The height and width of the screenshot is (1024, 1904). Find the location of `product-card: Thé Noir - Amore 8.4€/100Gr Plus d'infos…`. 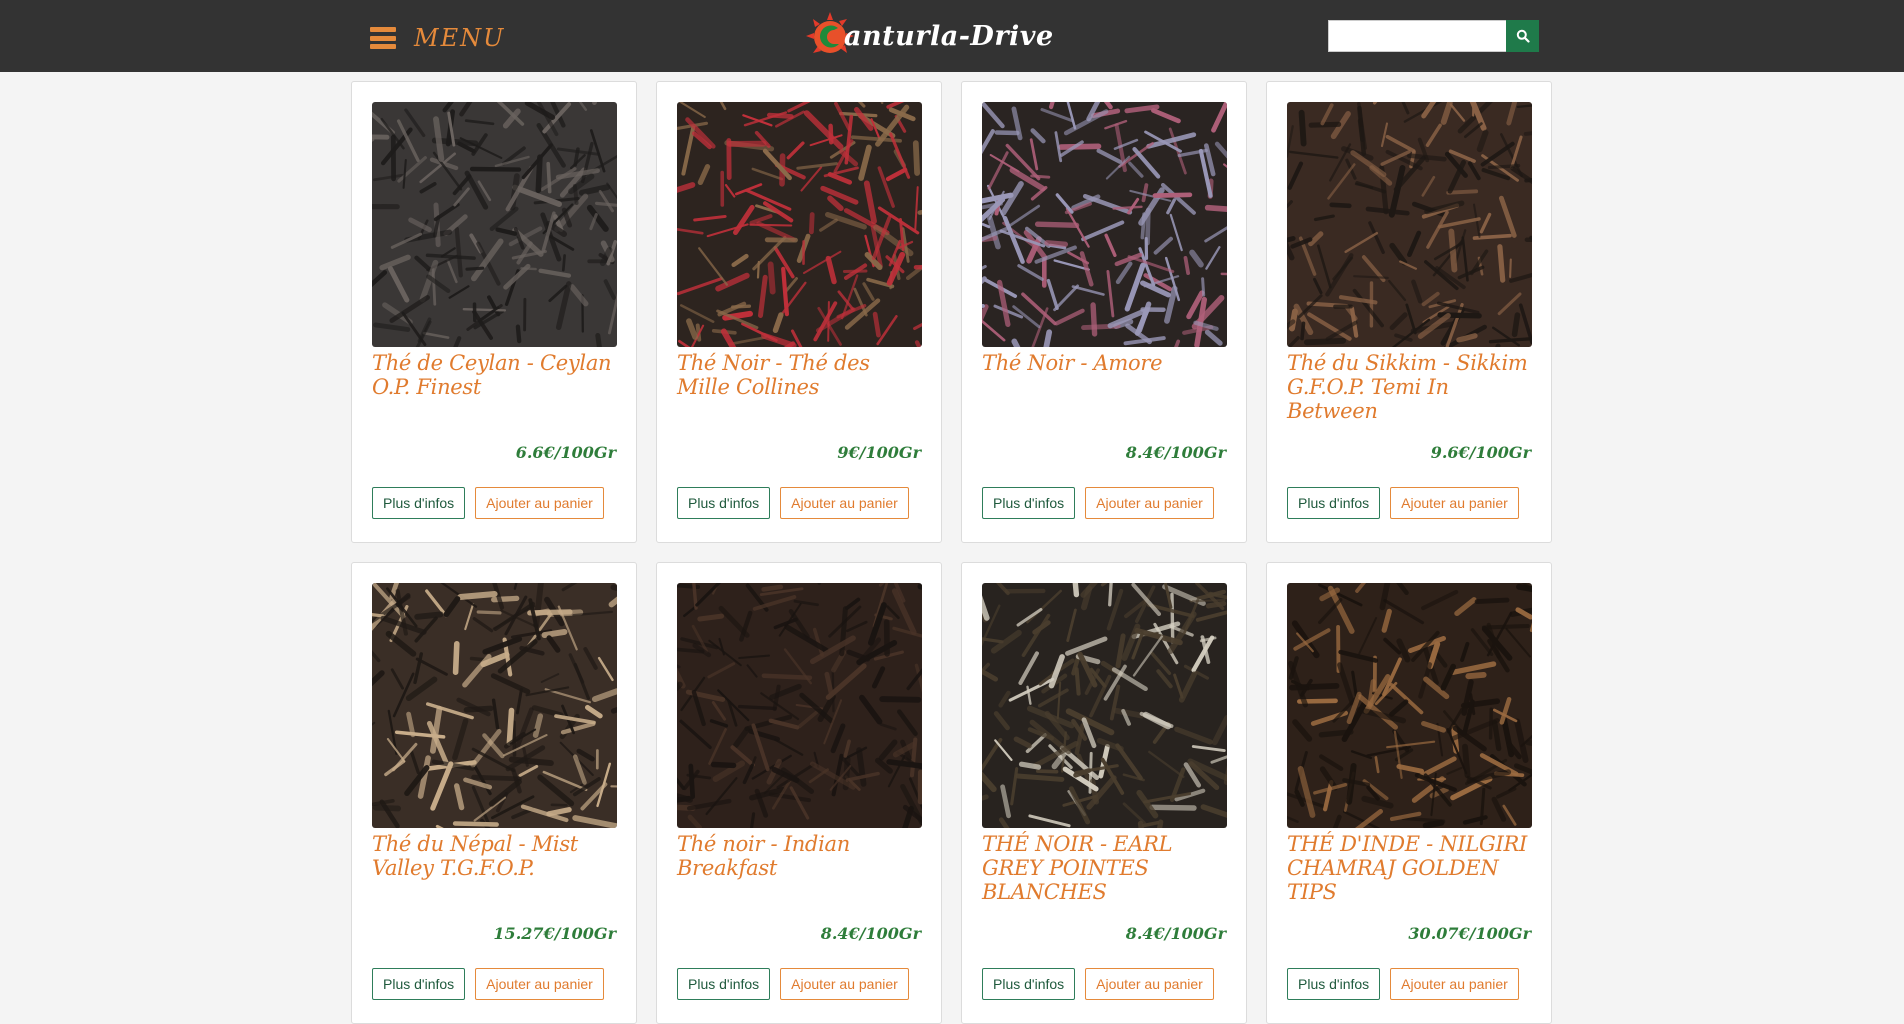

product-card: Thé Noir - Amore 8.4€/100Gr Plus d'infos… is located at coordinates (1104, 312).